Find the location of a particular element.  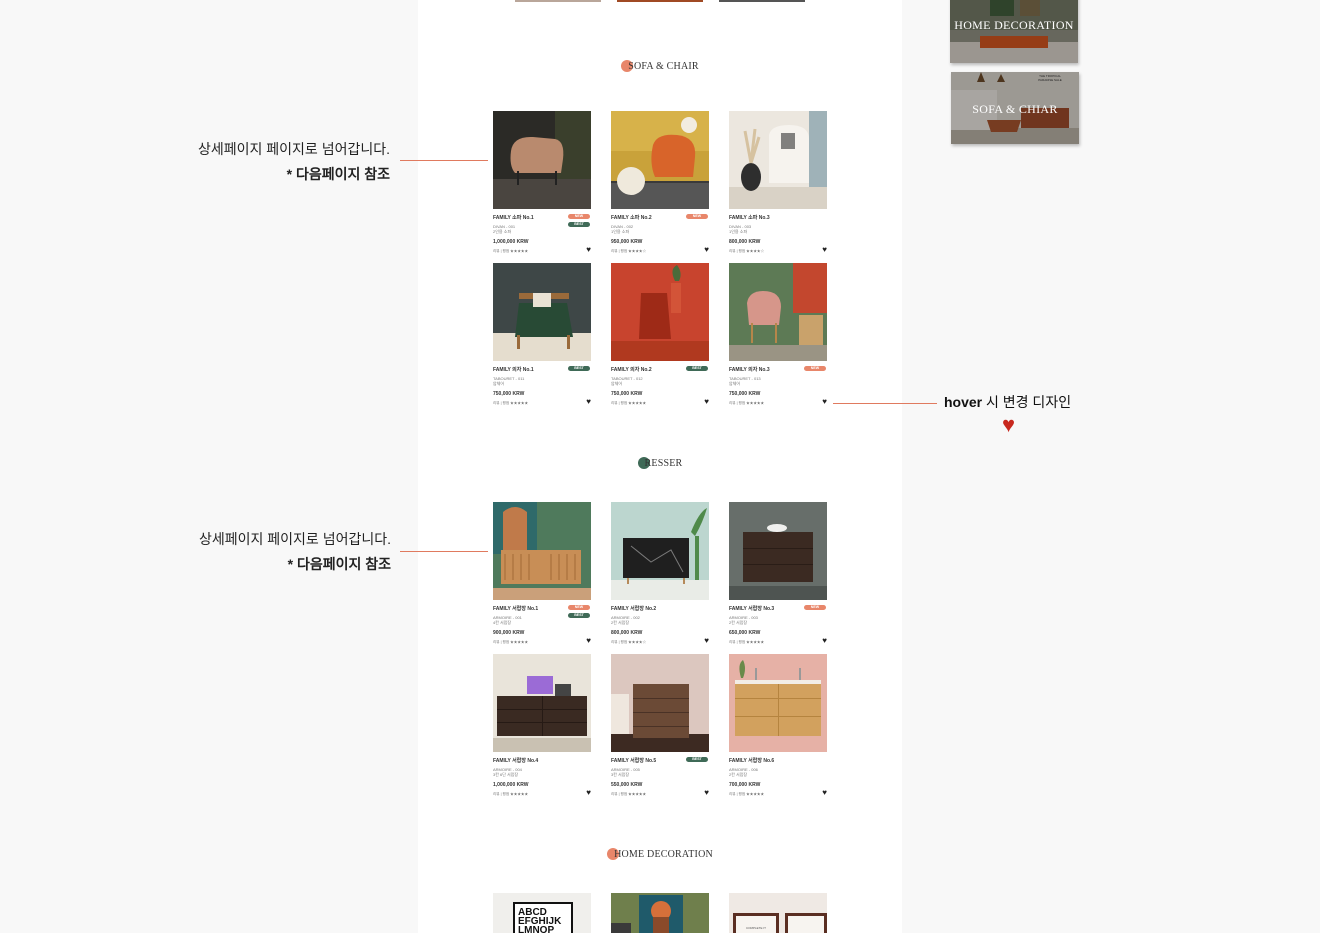

side-thumbnail-sofa-chair: THE TROPICAL PARADISE SALE SOFA & CHIAR is located at coordinates (1015, 108).